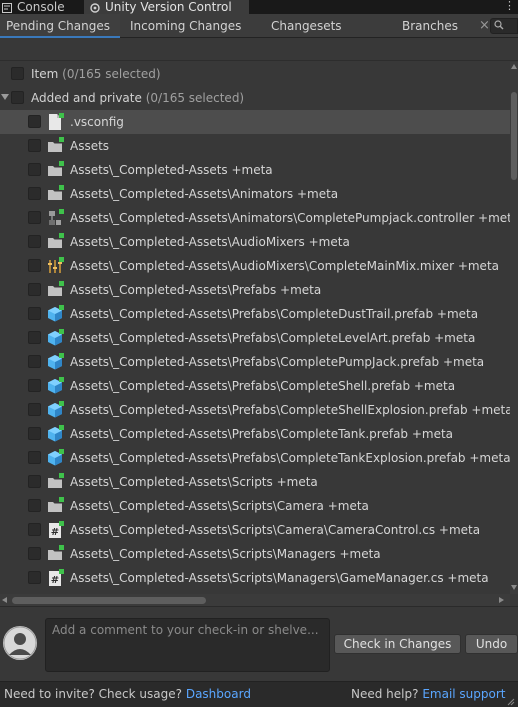  What do you see at coordinates (127, 694) in the screenshot?
I see `invite-message: Need to invite? Check usage? Dashboard` at bounding box center [127, 694].